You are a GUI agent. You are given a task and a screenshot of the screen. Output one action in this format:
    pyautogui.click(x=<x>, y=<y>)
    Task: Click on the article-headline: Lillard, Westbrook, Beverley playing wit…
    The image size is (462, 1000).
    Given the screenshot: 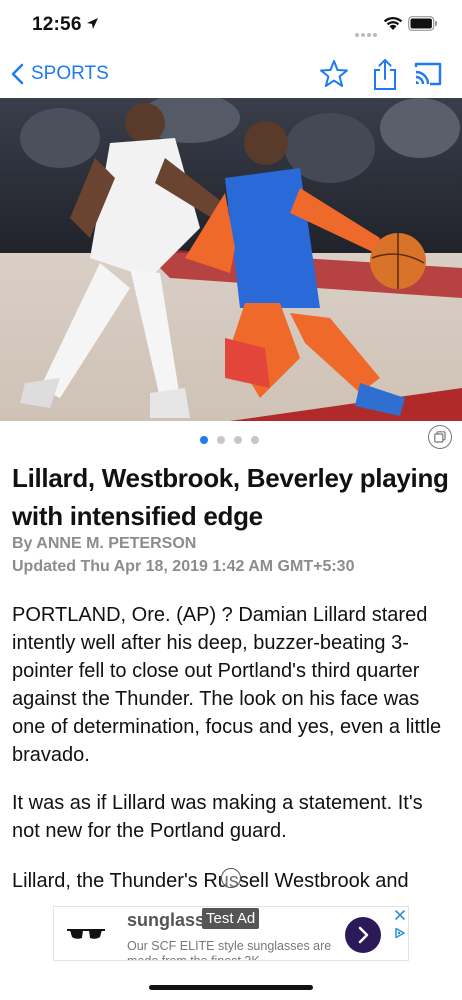 What is the action you would take?
    pyautogui.click(x=230, y=497)
    